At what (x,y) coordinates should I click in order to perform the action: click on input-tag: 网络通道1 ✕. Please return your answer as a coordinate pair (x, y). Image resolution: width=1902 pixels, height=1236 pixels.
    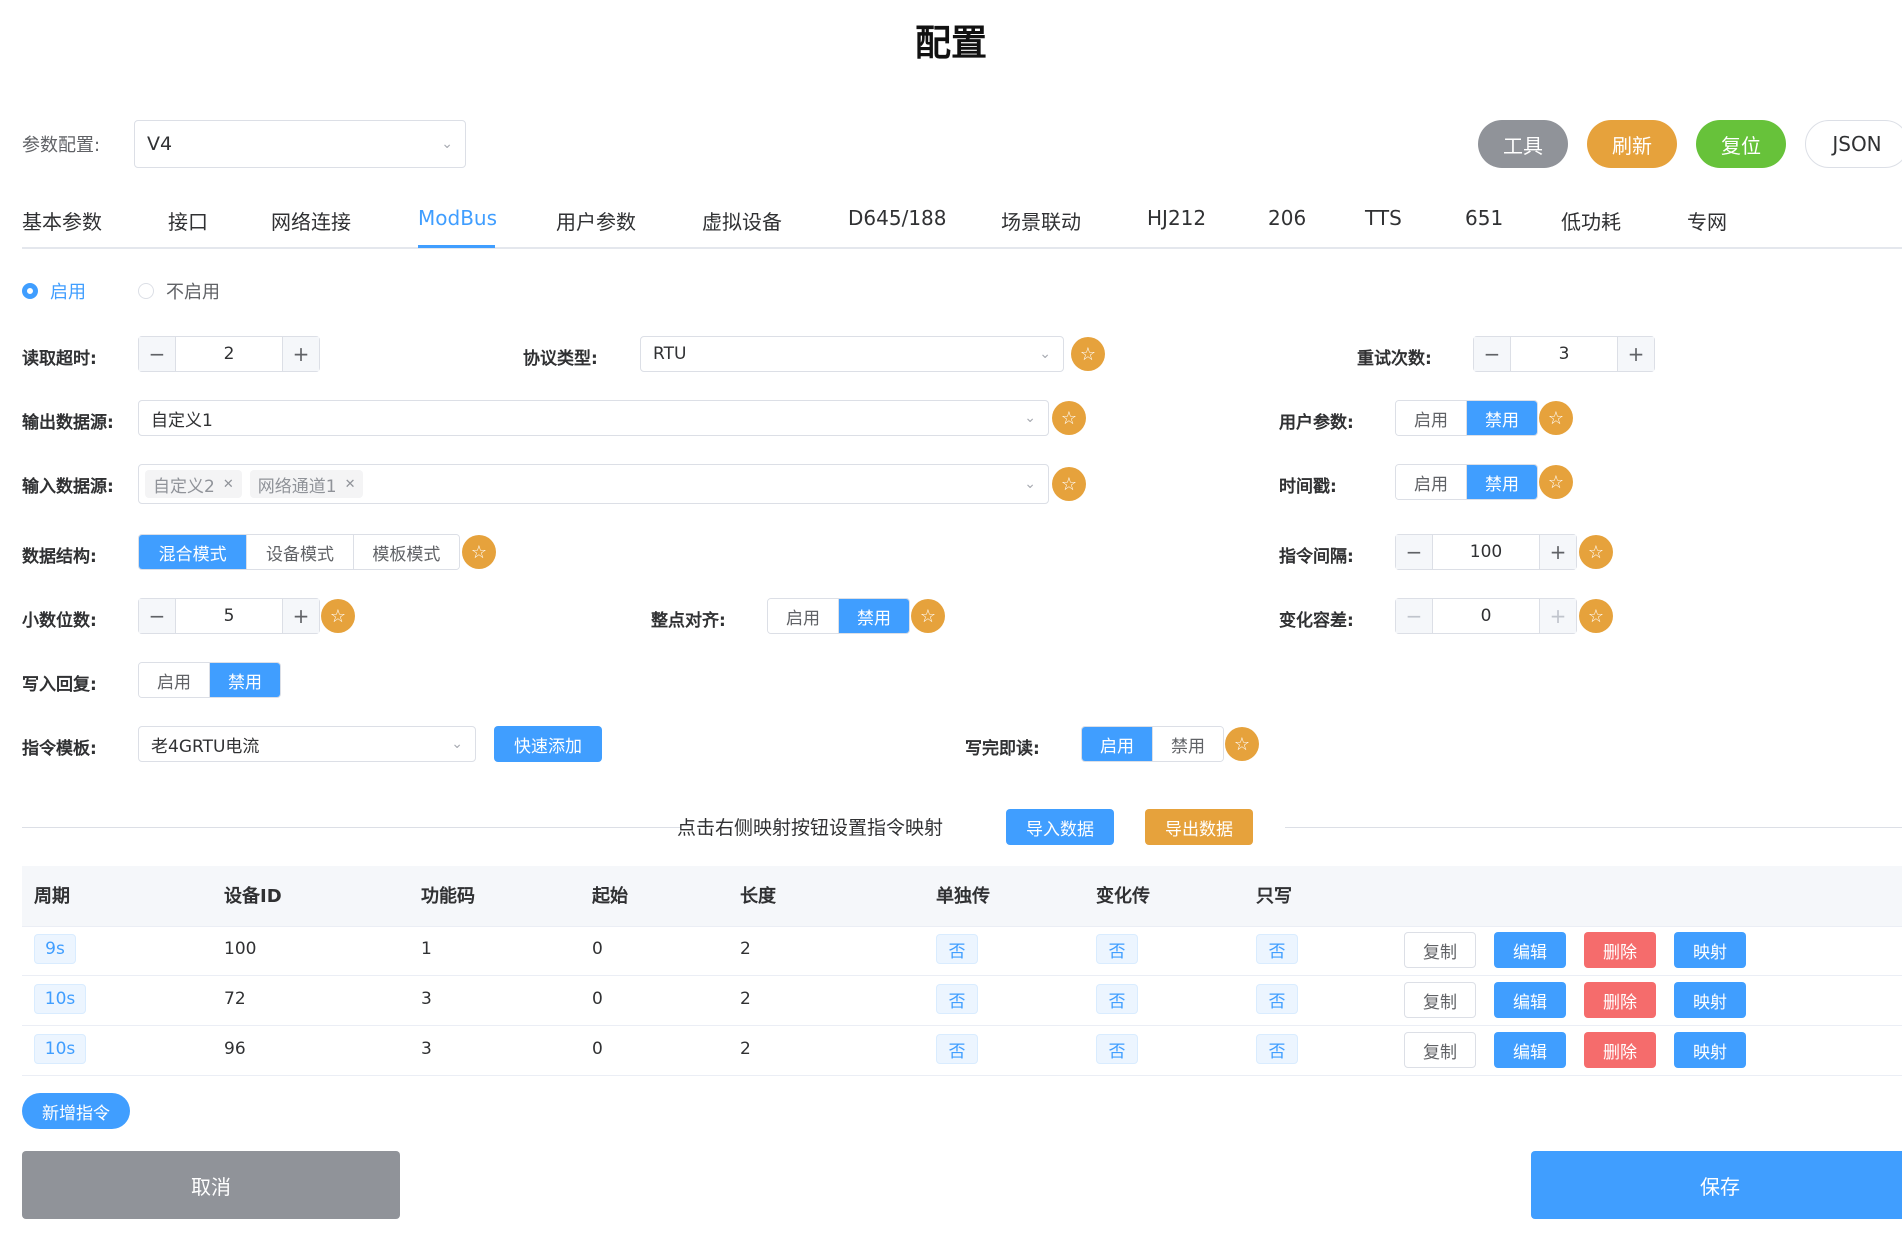
    Looking at the image, I should click on (306, 484).